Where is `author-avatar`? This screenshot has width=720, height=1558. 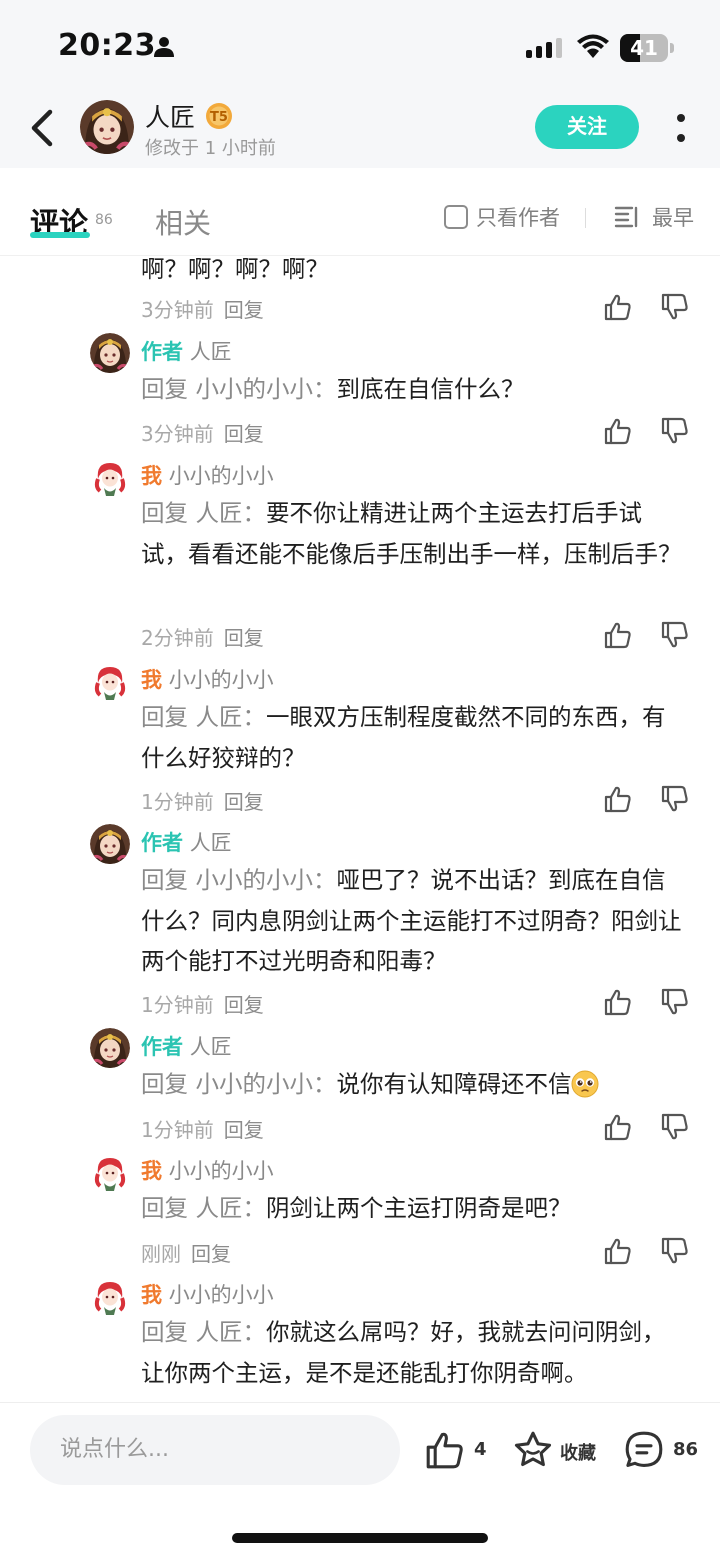 author-avatar is located at coordinates (107, 127).